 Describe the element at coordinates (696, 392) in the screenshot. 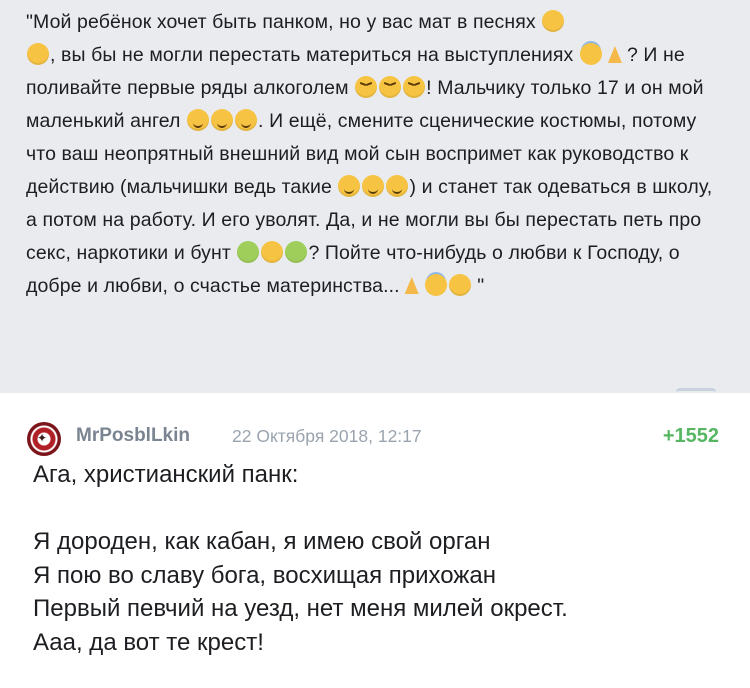

I see `reaction-dots` at that location.